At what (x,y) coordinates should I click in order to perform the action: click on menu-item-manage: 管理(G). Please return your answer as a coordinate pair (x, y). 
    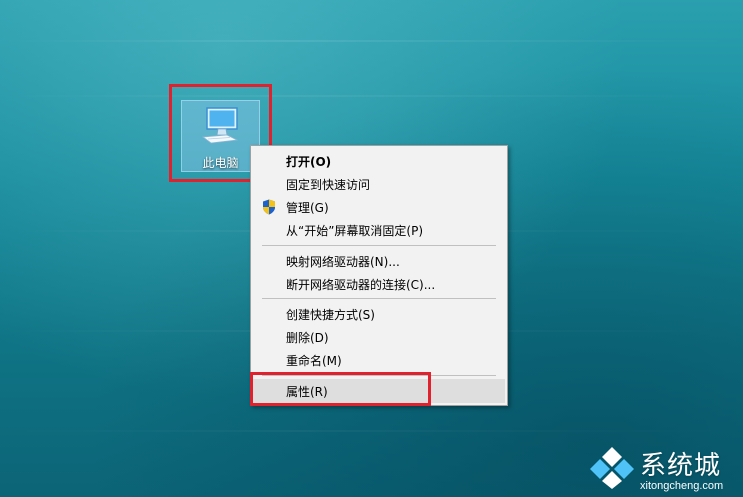
    Looking at the image, I should click on (379, 207).